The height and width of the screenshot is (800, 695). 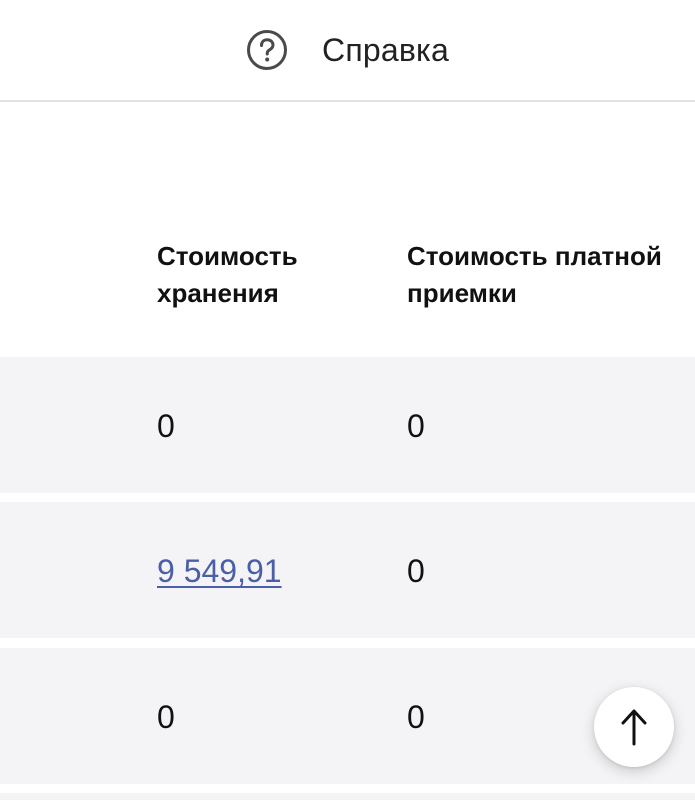 I want to click on help-link: Справка, so click(x=347, y=50).